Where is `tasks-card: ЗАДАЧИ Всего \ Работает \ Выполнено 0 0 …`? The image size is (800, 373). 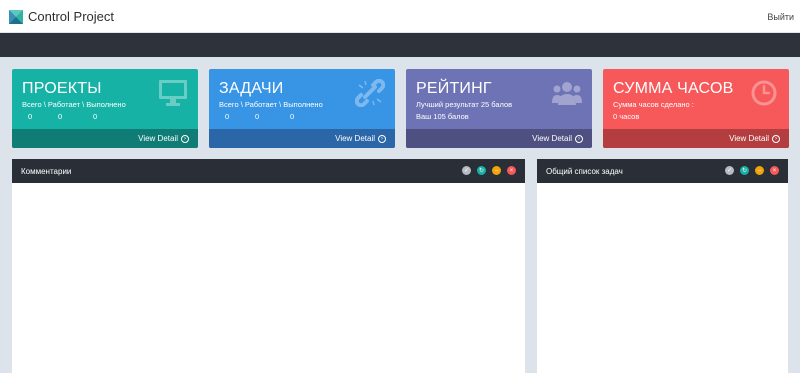
tasks-card: ЗАДАЧИ Всего \ Работает \ Выполнено 0 0 … is located at coordinates (302, 108).